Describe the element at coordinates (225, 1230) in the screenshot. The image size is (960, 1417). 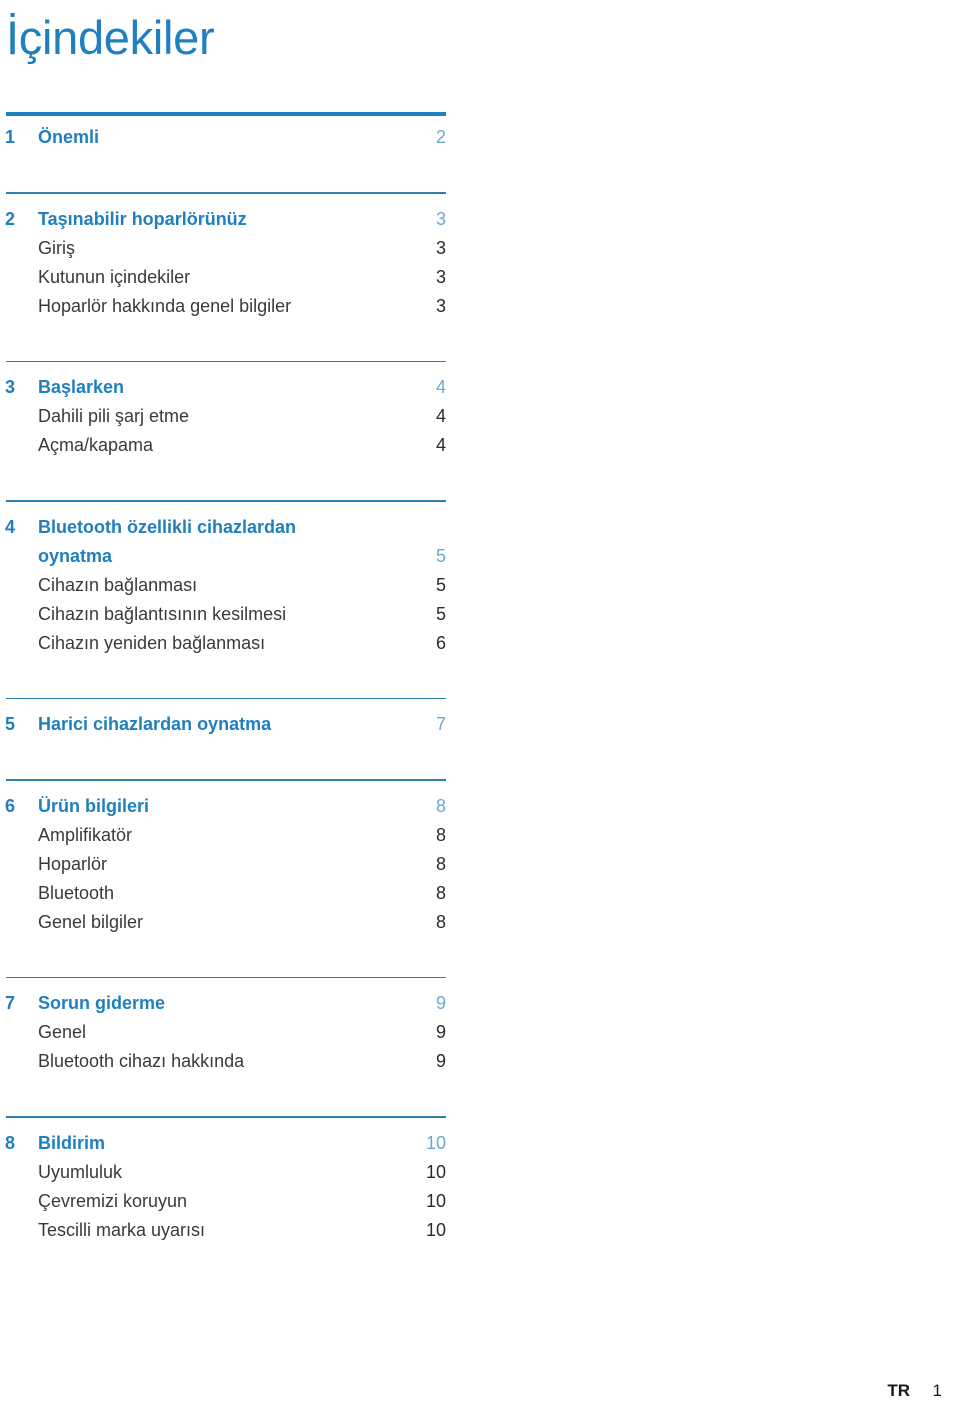
I see `toc-entry-row: Tescilli marka uyarısı 10` at that location.